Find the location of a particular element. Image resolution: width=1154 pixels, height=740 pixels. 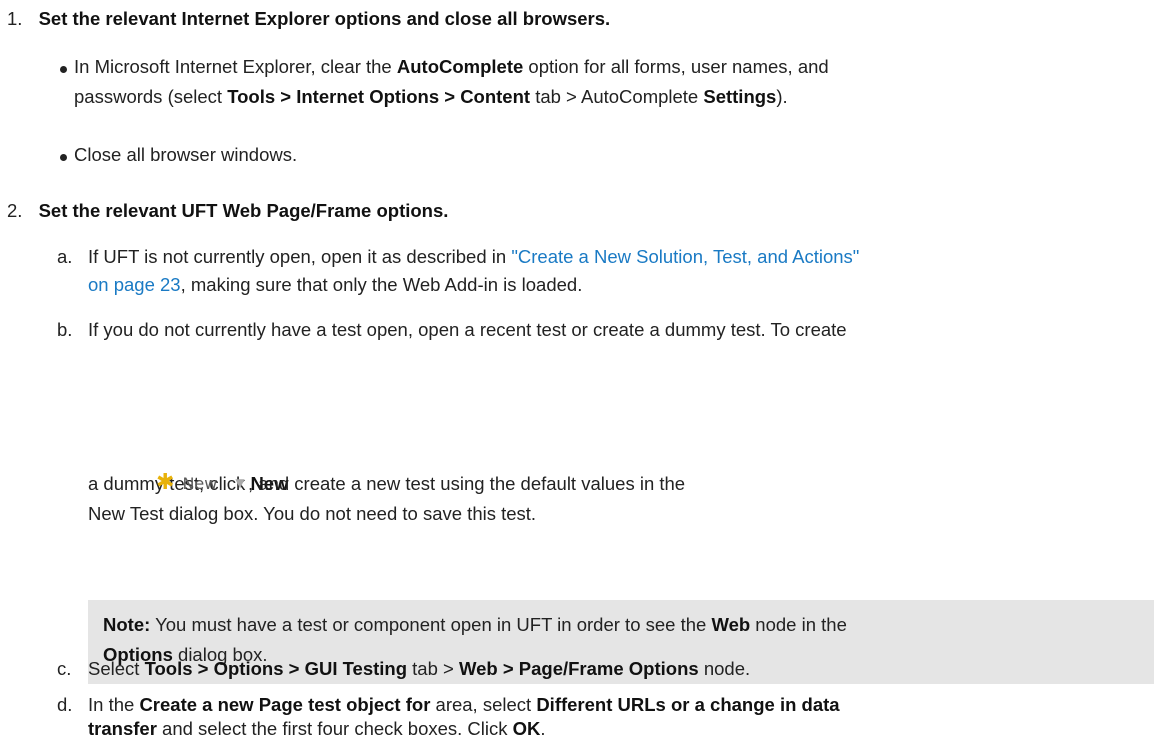

page-reference-link: on page 23 is located at coordinates (134, 284).